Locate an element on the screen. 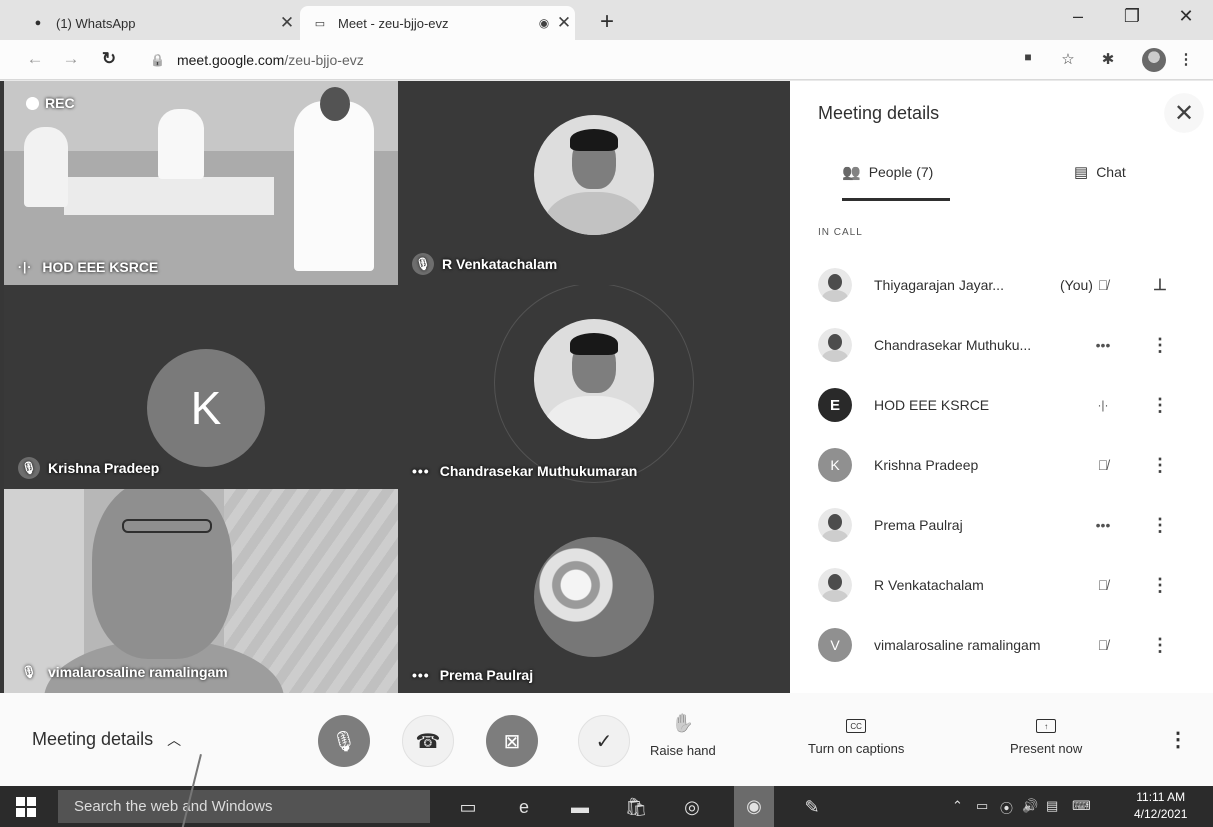  notifications-icon: ▤ is located at coordinates (1052, 806).